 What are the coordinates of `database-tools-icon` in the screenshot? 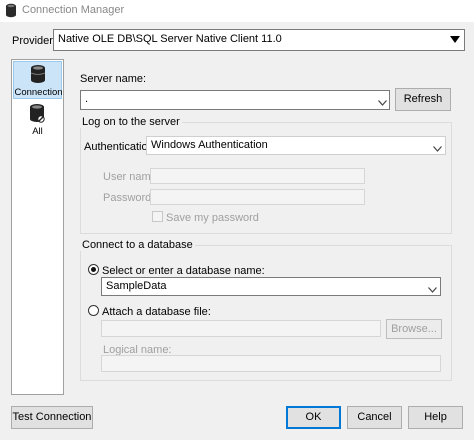 It's located at (37, 114).